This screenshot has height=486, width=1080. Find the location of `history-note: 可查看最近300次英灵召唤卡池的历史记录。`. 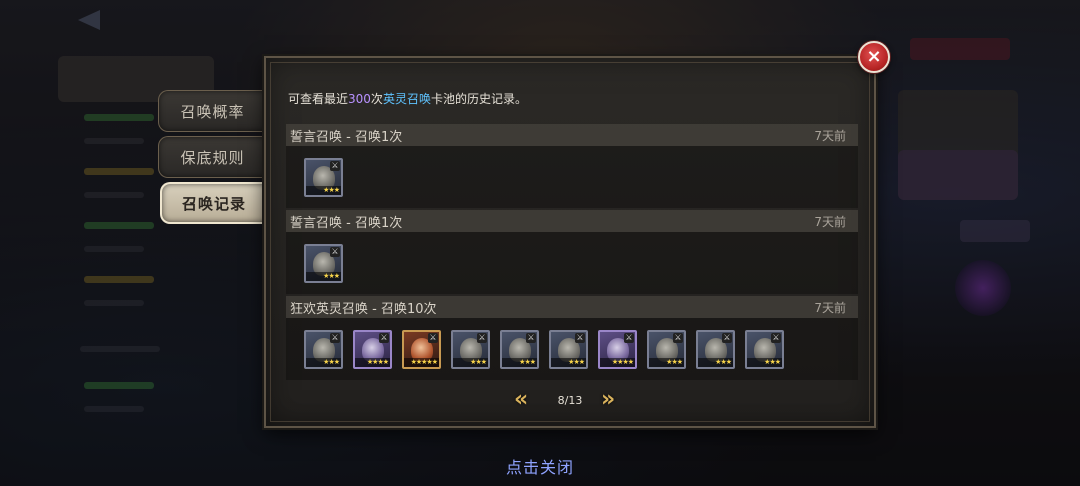

history-note: 可查看最近300次英灵召唤卡池的历史记录。 is located at coordinates (407, 98).